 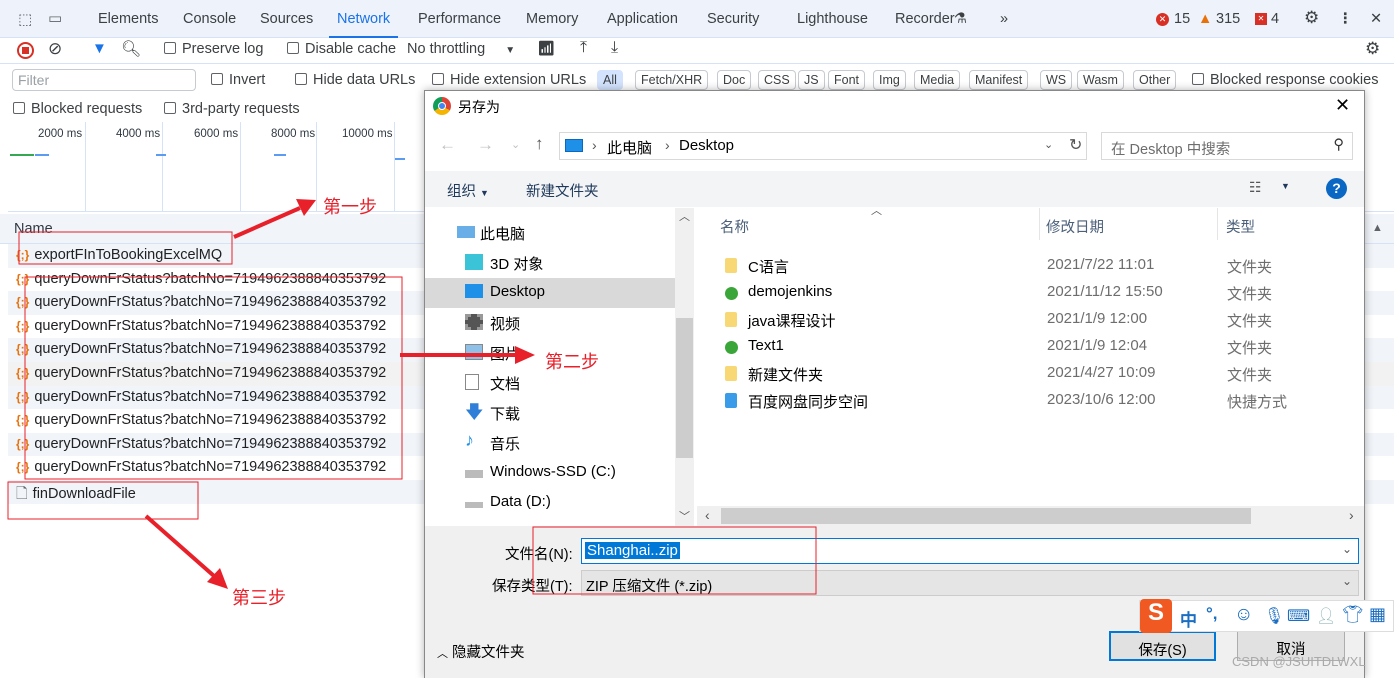 I want to click on type-filter-css: CSS, so click(x=777, y=80).